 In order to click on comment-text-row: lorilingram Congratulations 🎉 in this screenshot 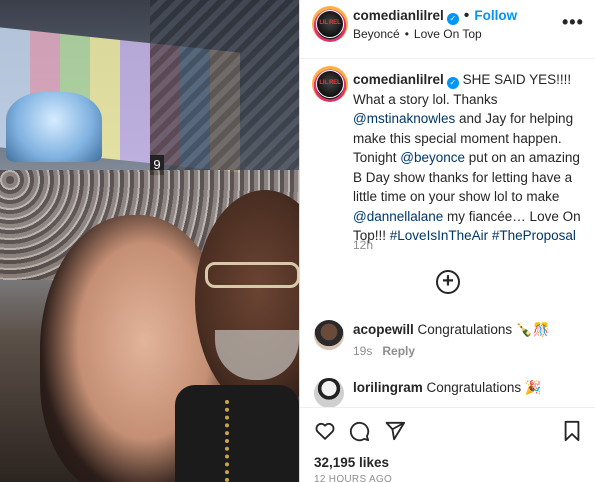, I will do `click(447, 388)`.